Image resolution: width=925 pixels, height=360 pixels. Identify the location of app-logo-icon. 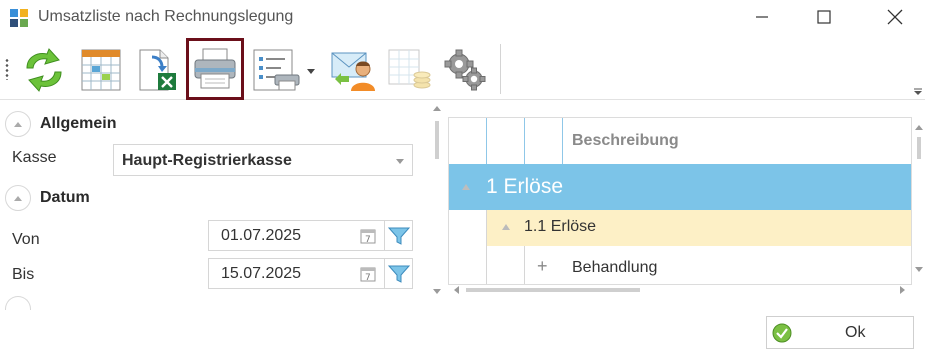
(19, 18).